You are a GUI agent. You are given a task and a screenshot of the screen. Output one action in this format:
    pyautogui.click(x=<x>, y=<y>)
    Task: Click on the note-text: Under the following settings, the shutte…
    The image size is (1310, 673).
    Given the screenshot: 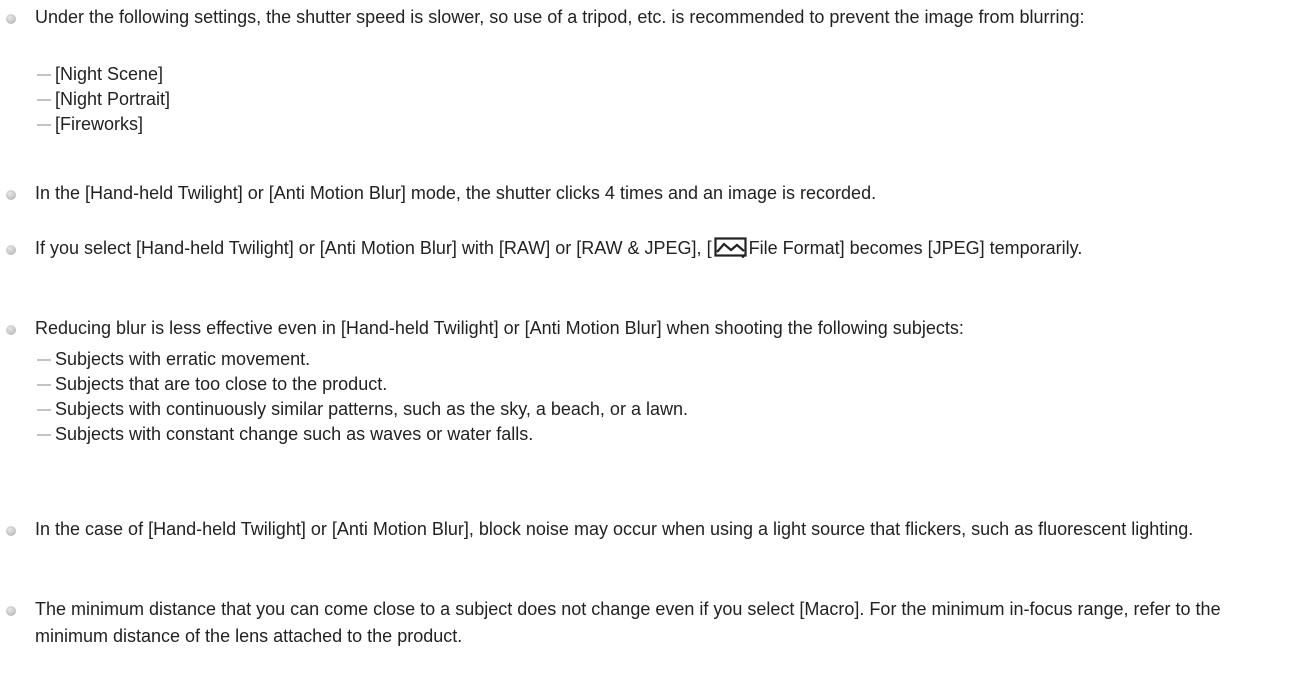 What is the action you would take?
    pyautogui.click(x=560, y=17)
    